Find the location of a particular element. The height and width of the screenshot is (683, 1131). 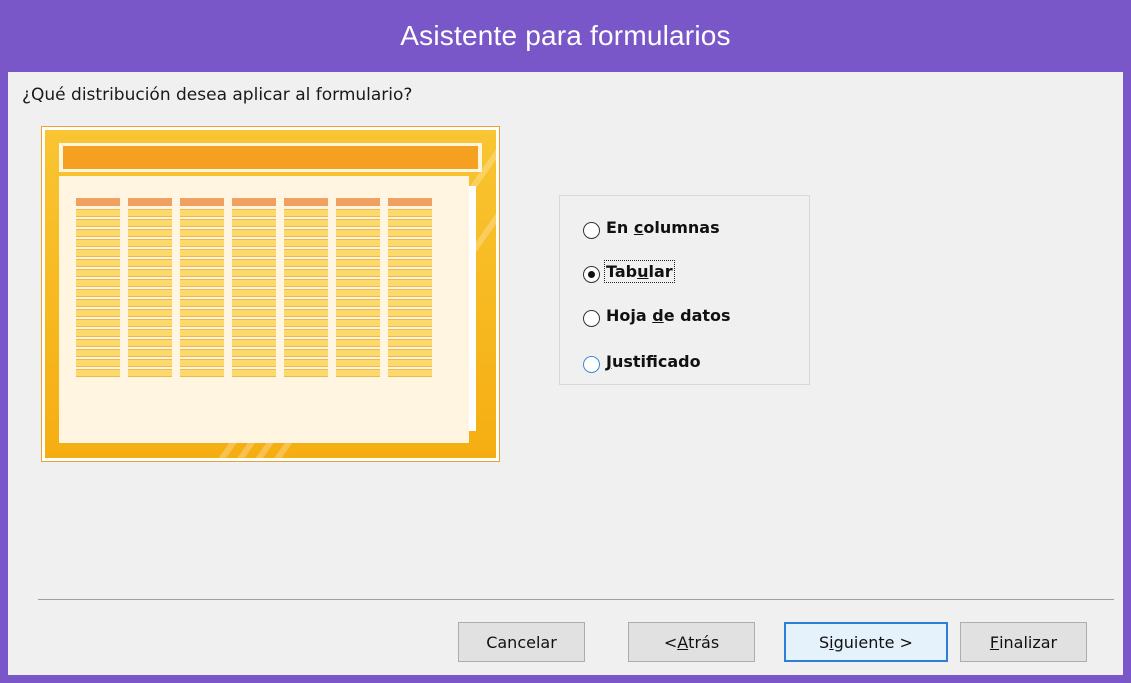

radio-justified is located at coordinates (591, 364).